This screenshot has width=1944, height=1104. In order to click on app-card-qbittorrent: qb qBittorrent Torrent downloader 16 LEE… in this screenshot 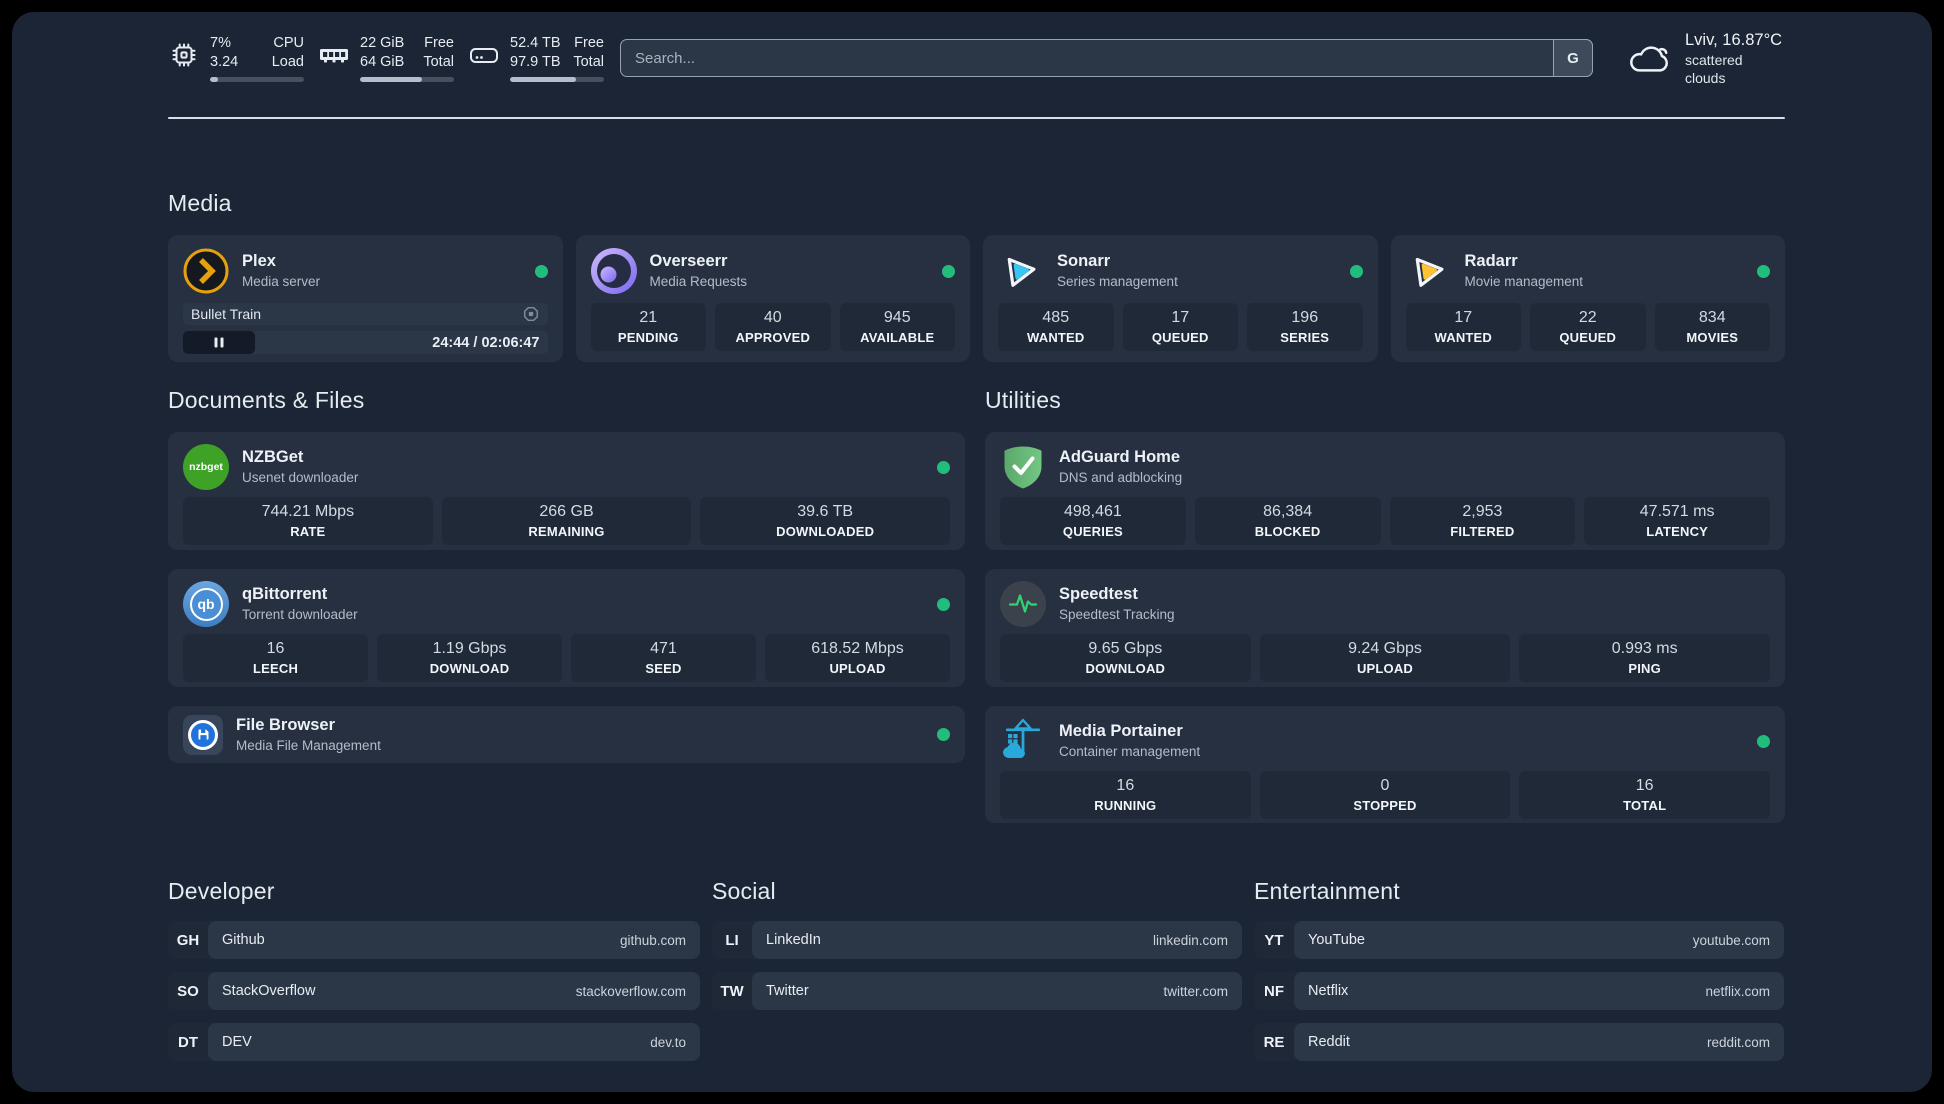, I will do `click(566, 628)`.